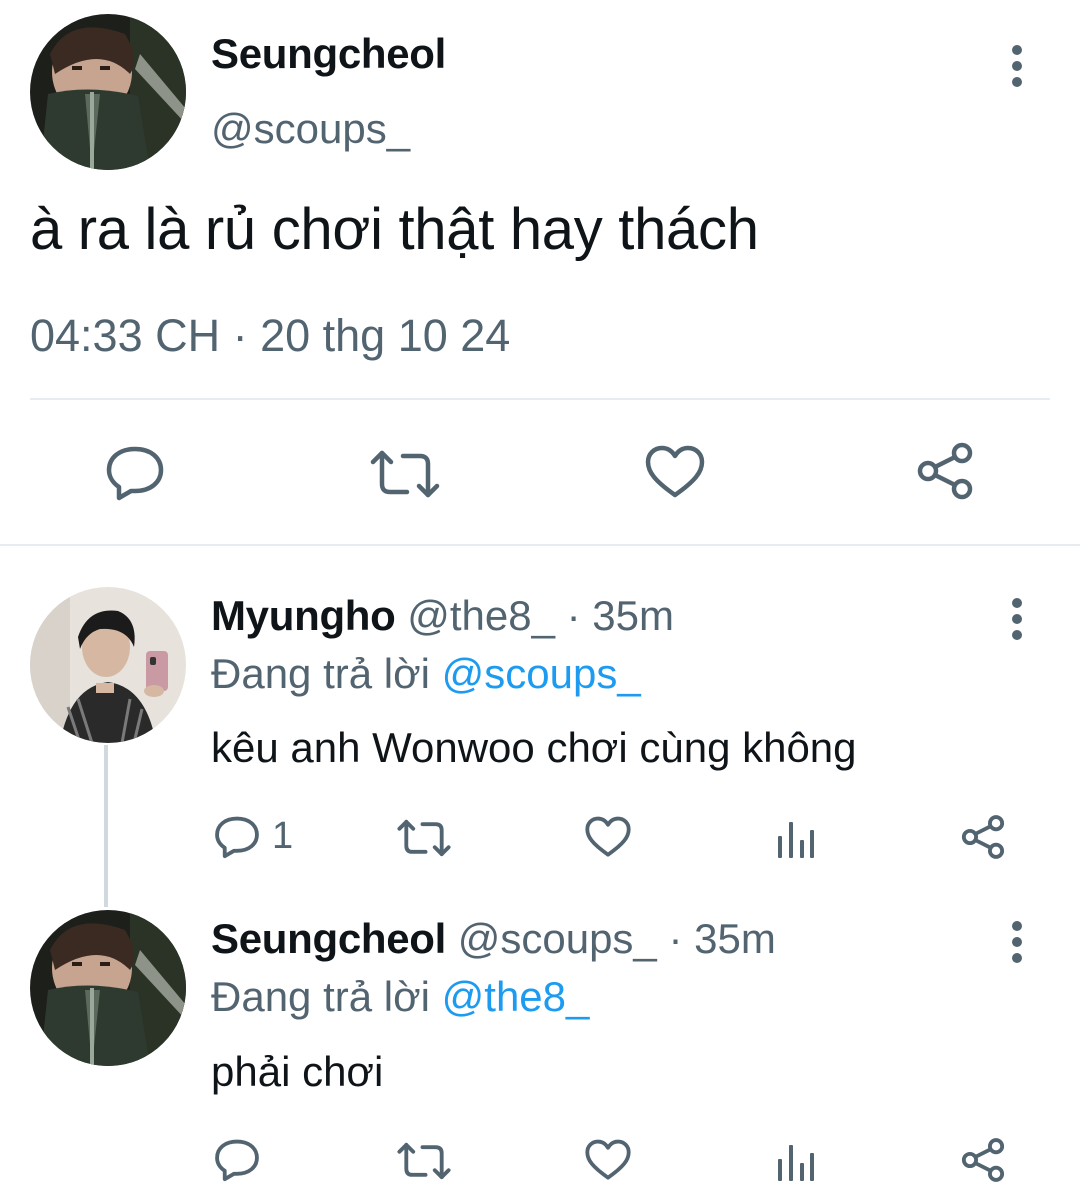 Image resolution: width=1080 pixels, height=1203 pixels. What do you see at coordinates (303, 615) in the screenshot?
I see `reply-author-name: Myungho` at bounding box center [303, 615].